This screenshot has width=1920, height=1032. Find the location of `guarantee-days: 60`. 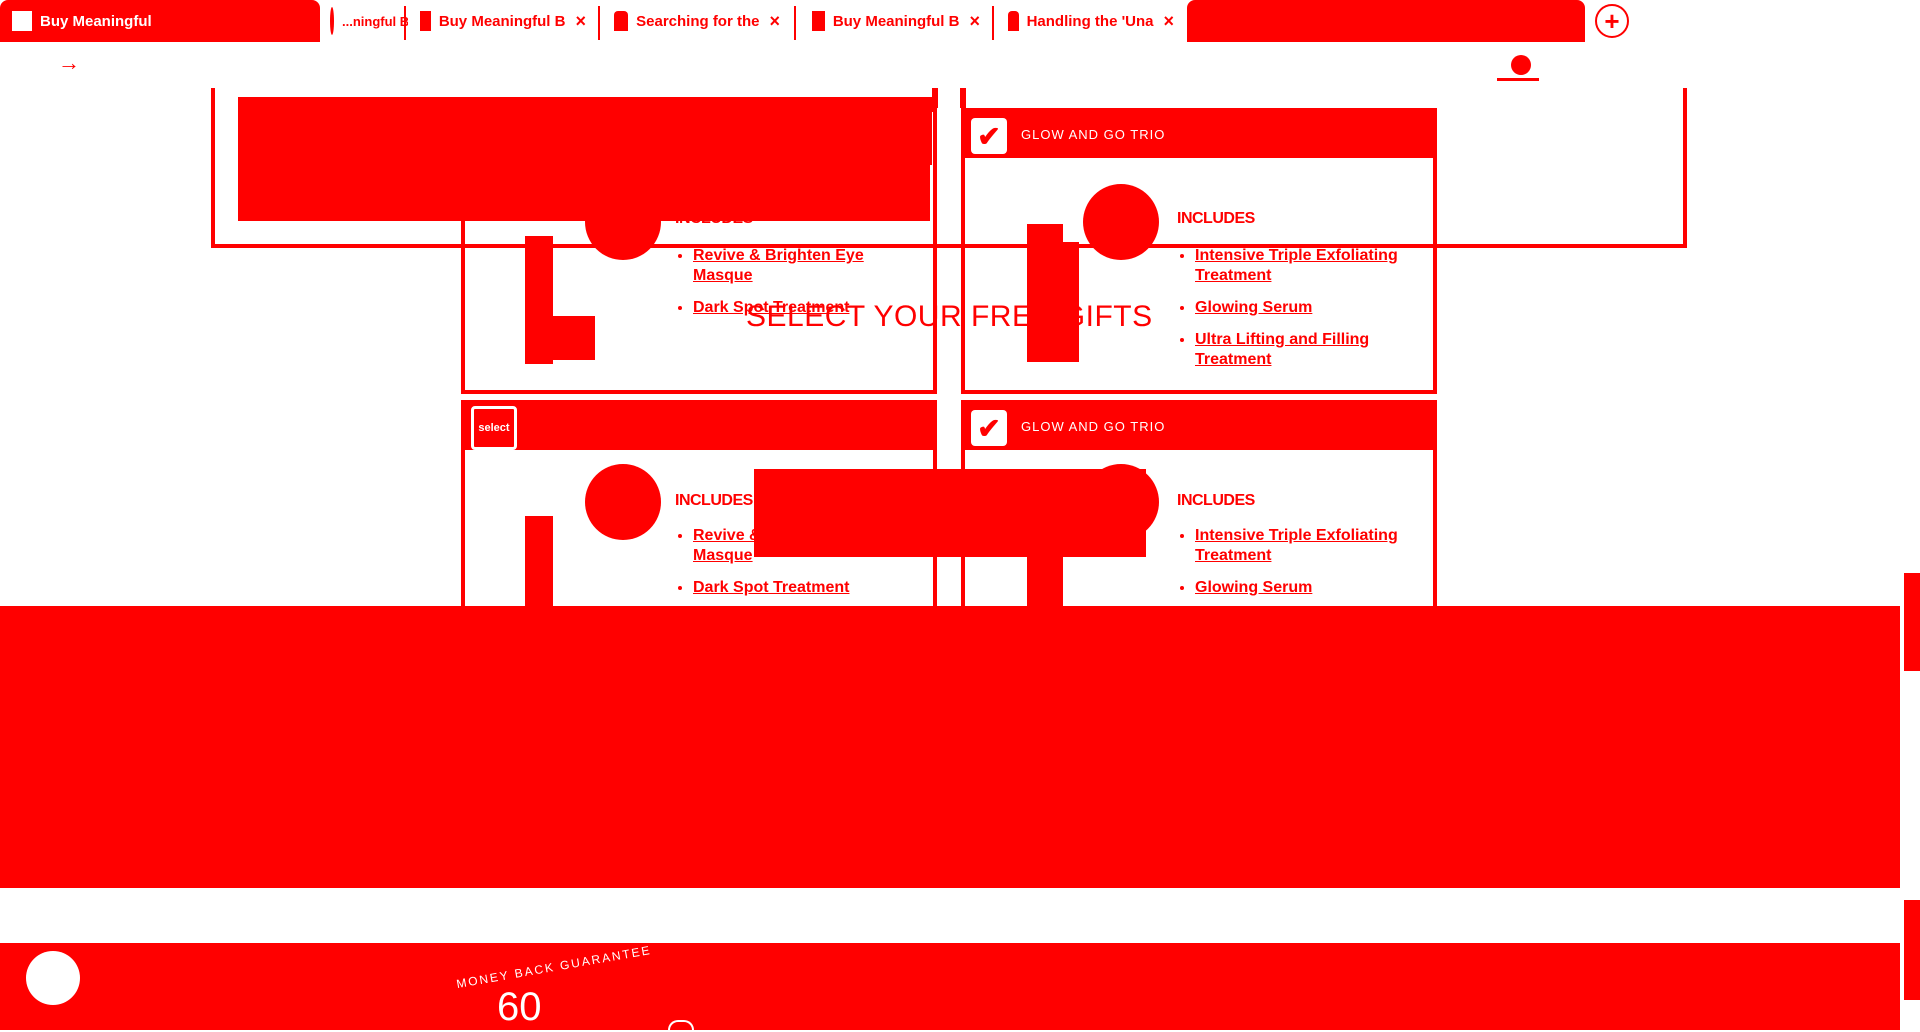

guarantee-days: 60 is located at coordinates (519, 1007).